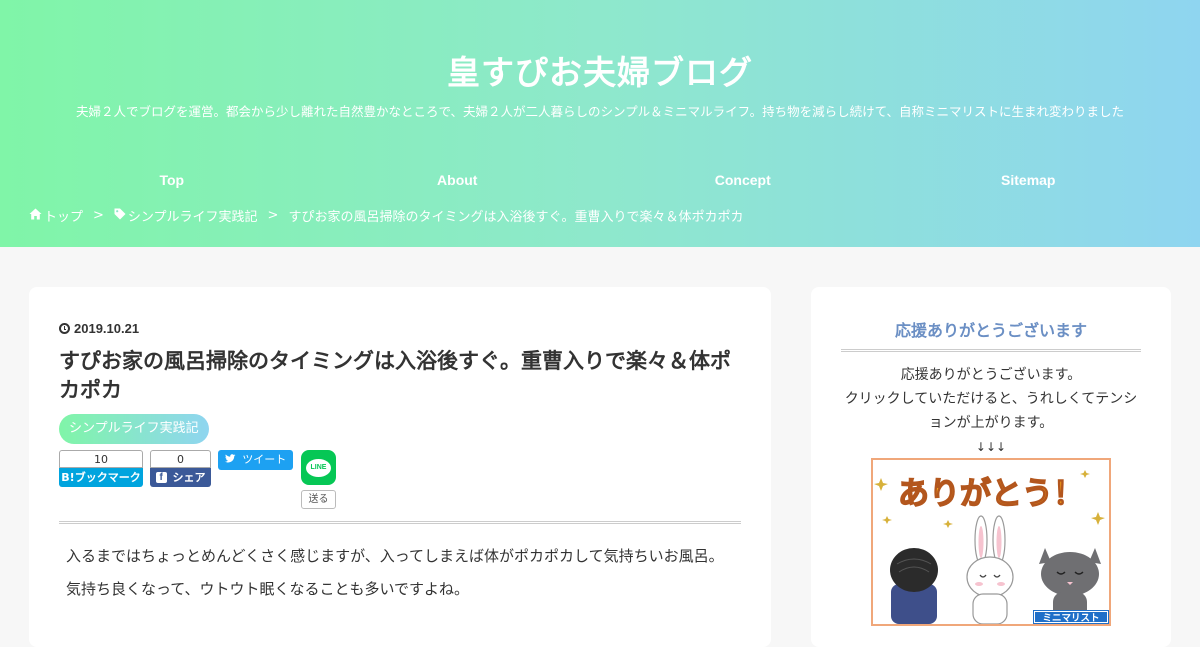 This screenshot has width=1200, height=647. Describe the element at coordinates (134, 429) in the screenshot. I see `category-badge: シンプルライフ実践記` at that location.